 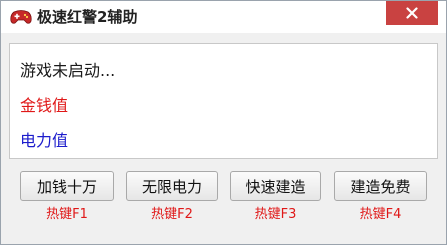 What do you see at coordinates (67, 186) in the screenshot?
I see `add-money-button: 加钱十万` at bounding box center [67, 186].